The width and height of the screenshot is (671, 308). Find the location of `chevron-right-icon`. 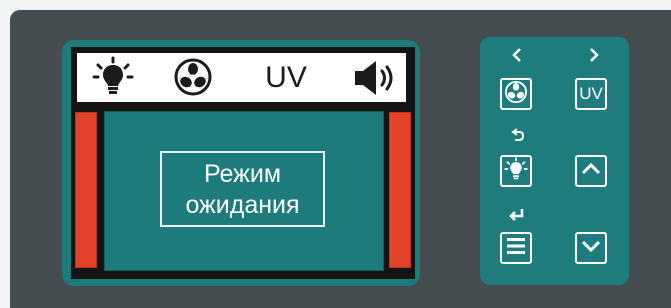

chevron-right-icon is located at coordinates (594, 55).